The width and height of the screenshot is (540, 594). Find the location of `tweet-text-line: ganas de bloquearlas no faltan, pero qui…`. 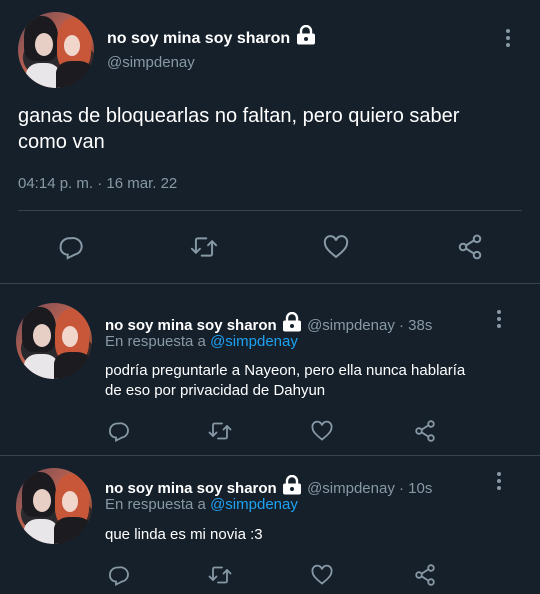

tweet-text-line: ganas de bloquearlas no faltan, pero qui… is located at coordinates (239, 116).